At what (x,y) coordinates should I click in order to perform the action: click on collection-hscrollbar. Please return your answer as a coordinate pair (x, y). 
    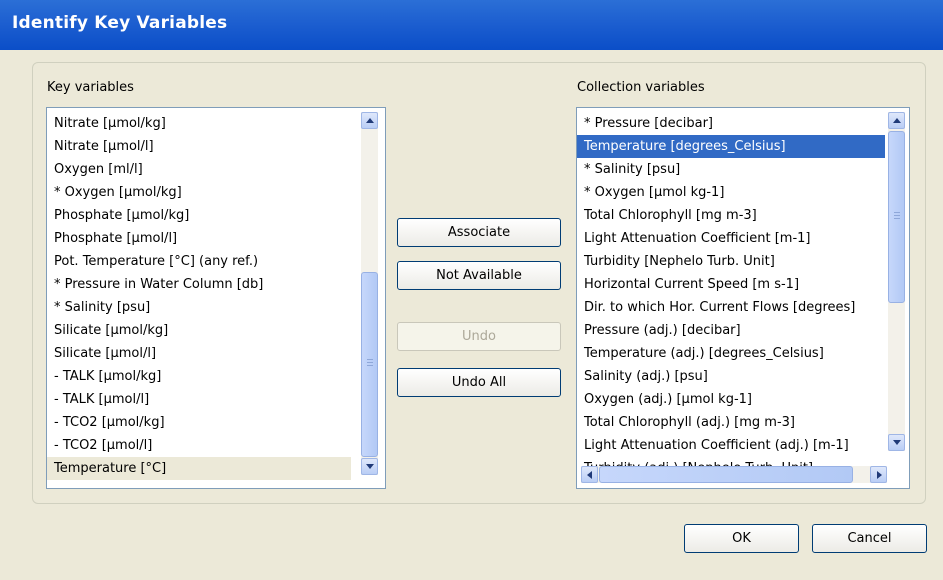
    Looking at the image, I should click on (734, 474).